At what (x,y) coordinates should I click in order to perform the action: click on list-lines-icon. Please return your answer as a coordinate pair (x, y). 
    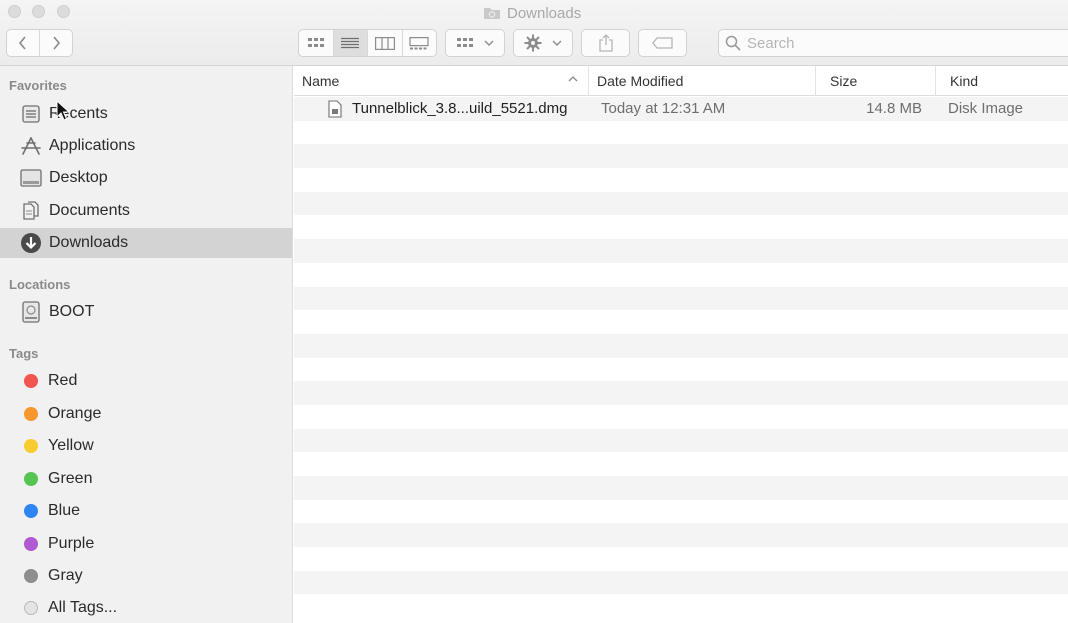
    Looking at the image, I should click on (350, 43).